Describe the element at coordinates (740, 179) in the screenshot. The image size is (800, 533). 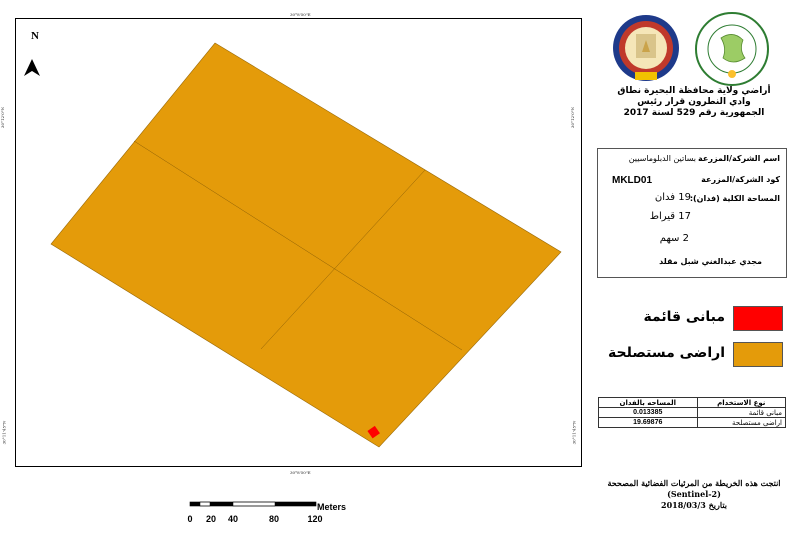
I see `code-label: كود الشركة/المزرعة` at that location.